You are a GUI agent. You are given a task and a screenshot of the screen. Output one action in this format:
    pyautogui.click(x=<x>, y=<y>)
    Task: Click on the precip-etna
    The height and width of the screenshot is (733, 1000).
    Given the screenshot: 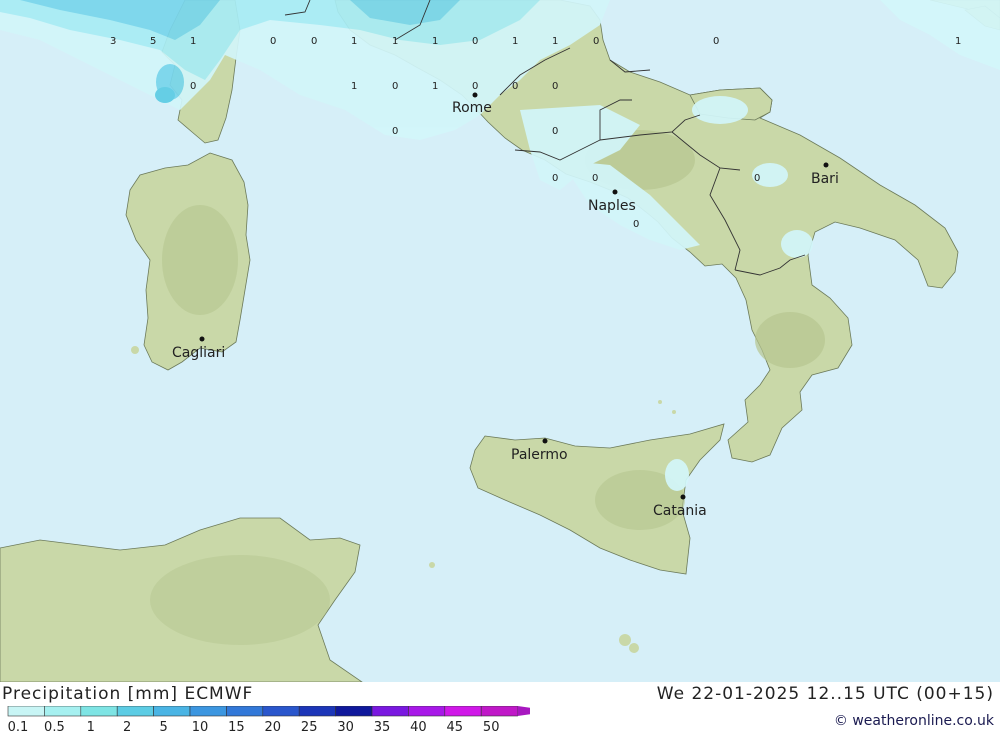 What is the action you would take?
    pyautogui.click(x=677, y=475)
    